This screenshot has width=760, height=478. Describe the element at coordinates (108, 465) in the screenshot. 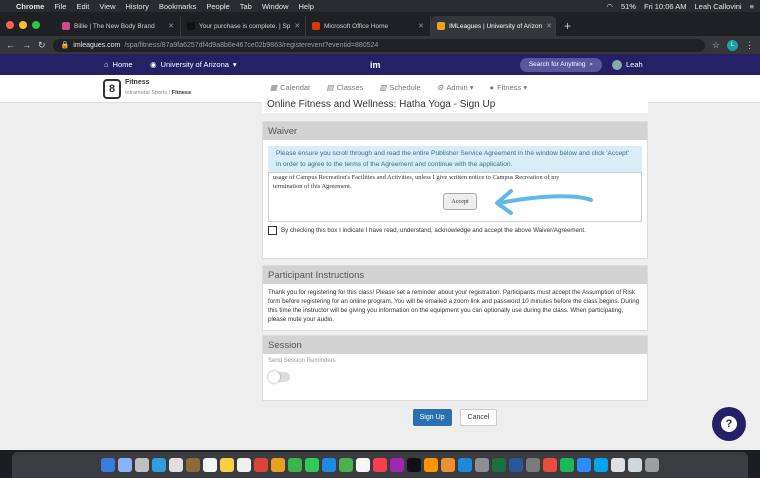

I see `finder-icon` at that location.